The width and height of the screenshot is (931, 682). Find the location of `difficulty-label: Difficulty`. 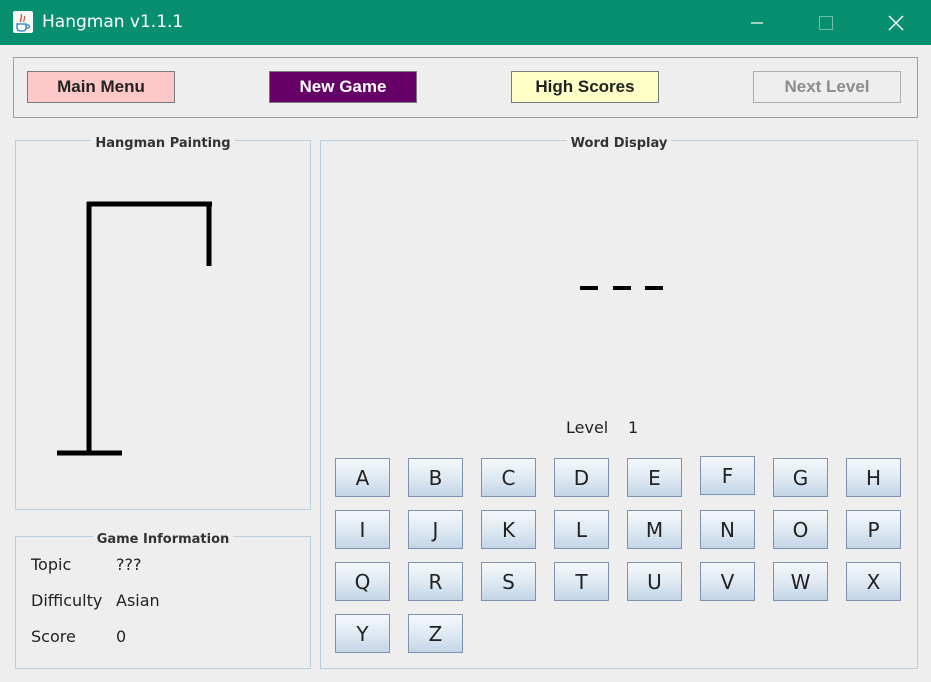

difficulty-label: Difficulty is located at coordinates (67, 600).